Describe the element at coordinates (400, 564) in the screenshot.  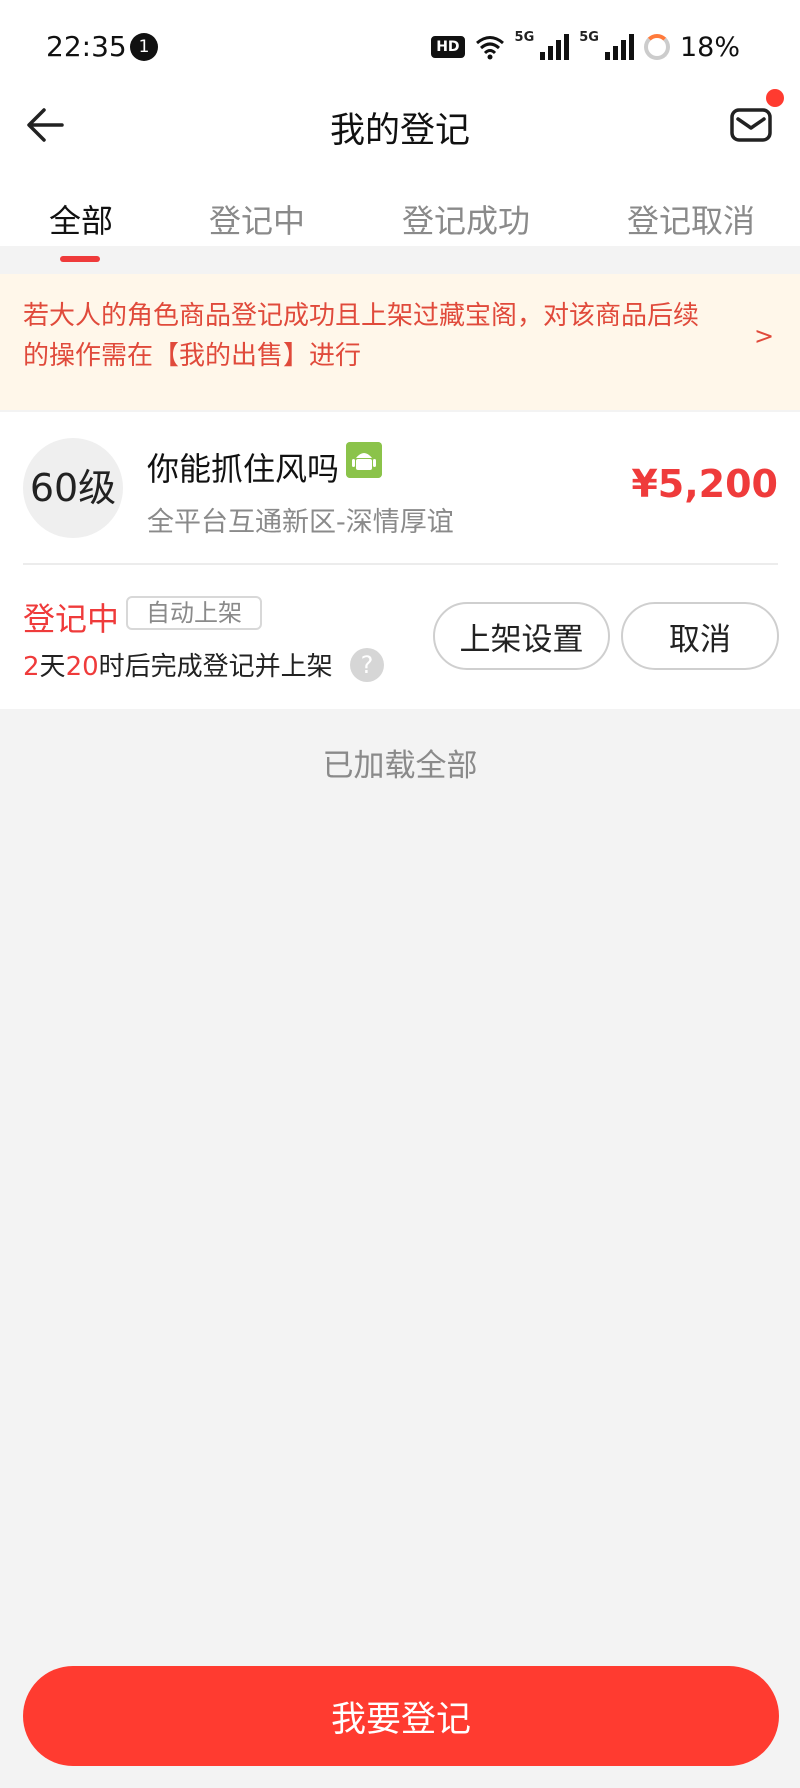
I see `divider` at that location.